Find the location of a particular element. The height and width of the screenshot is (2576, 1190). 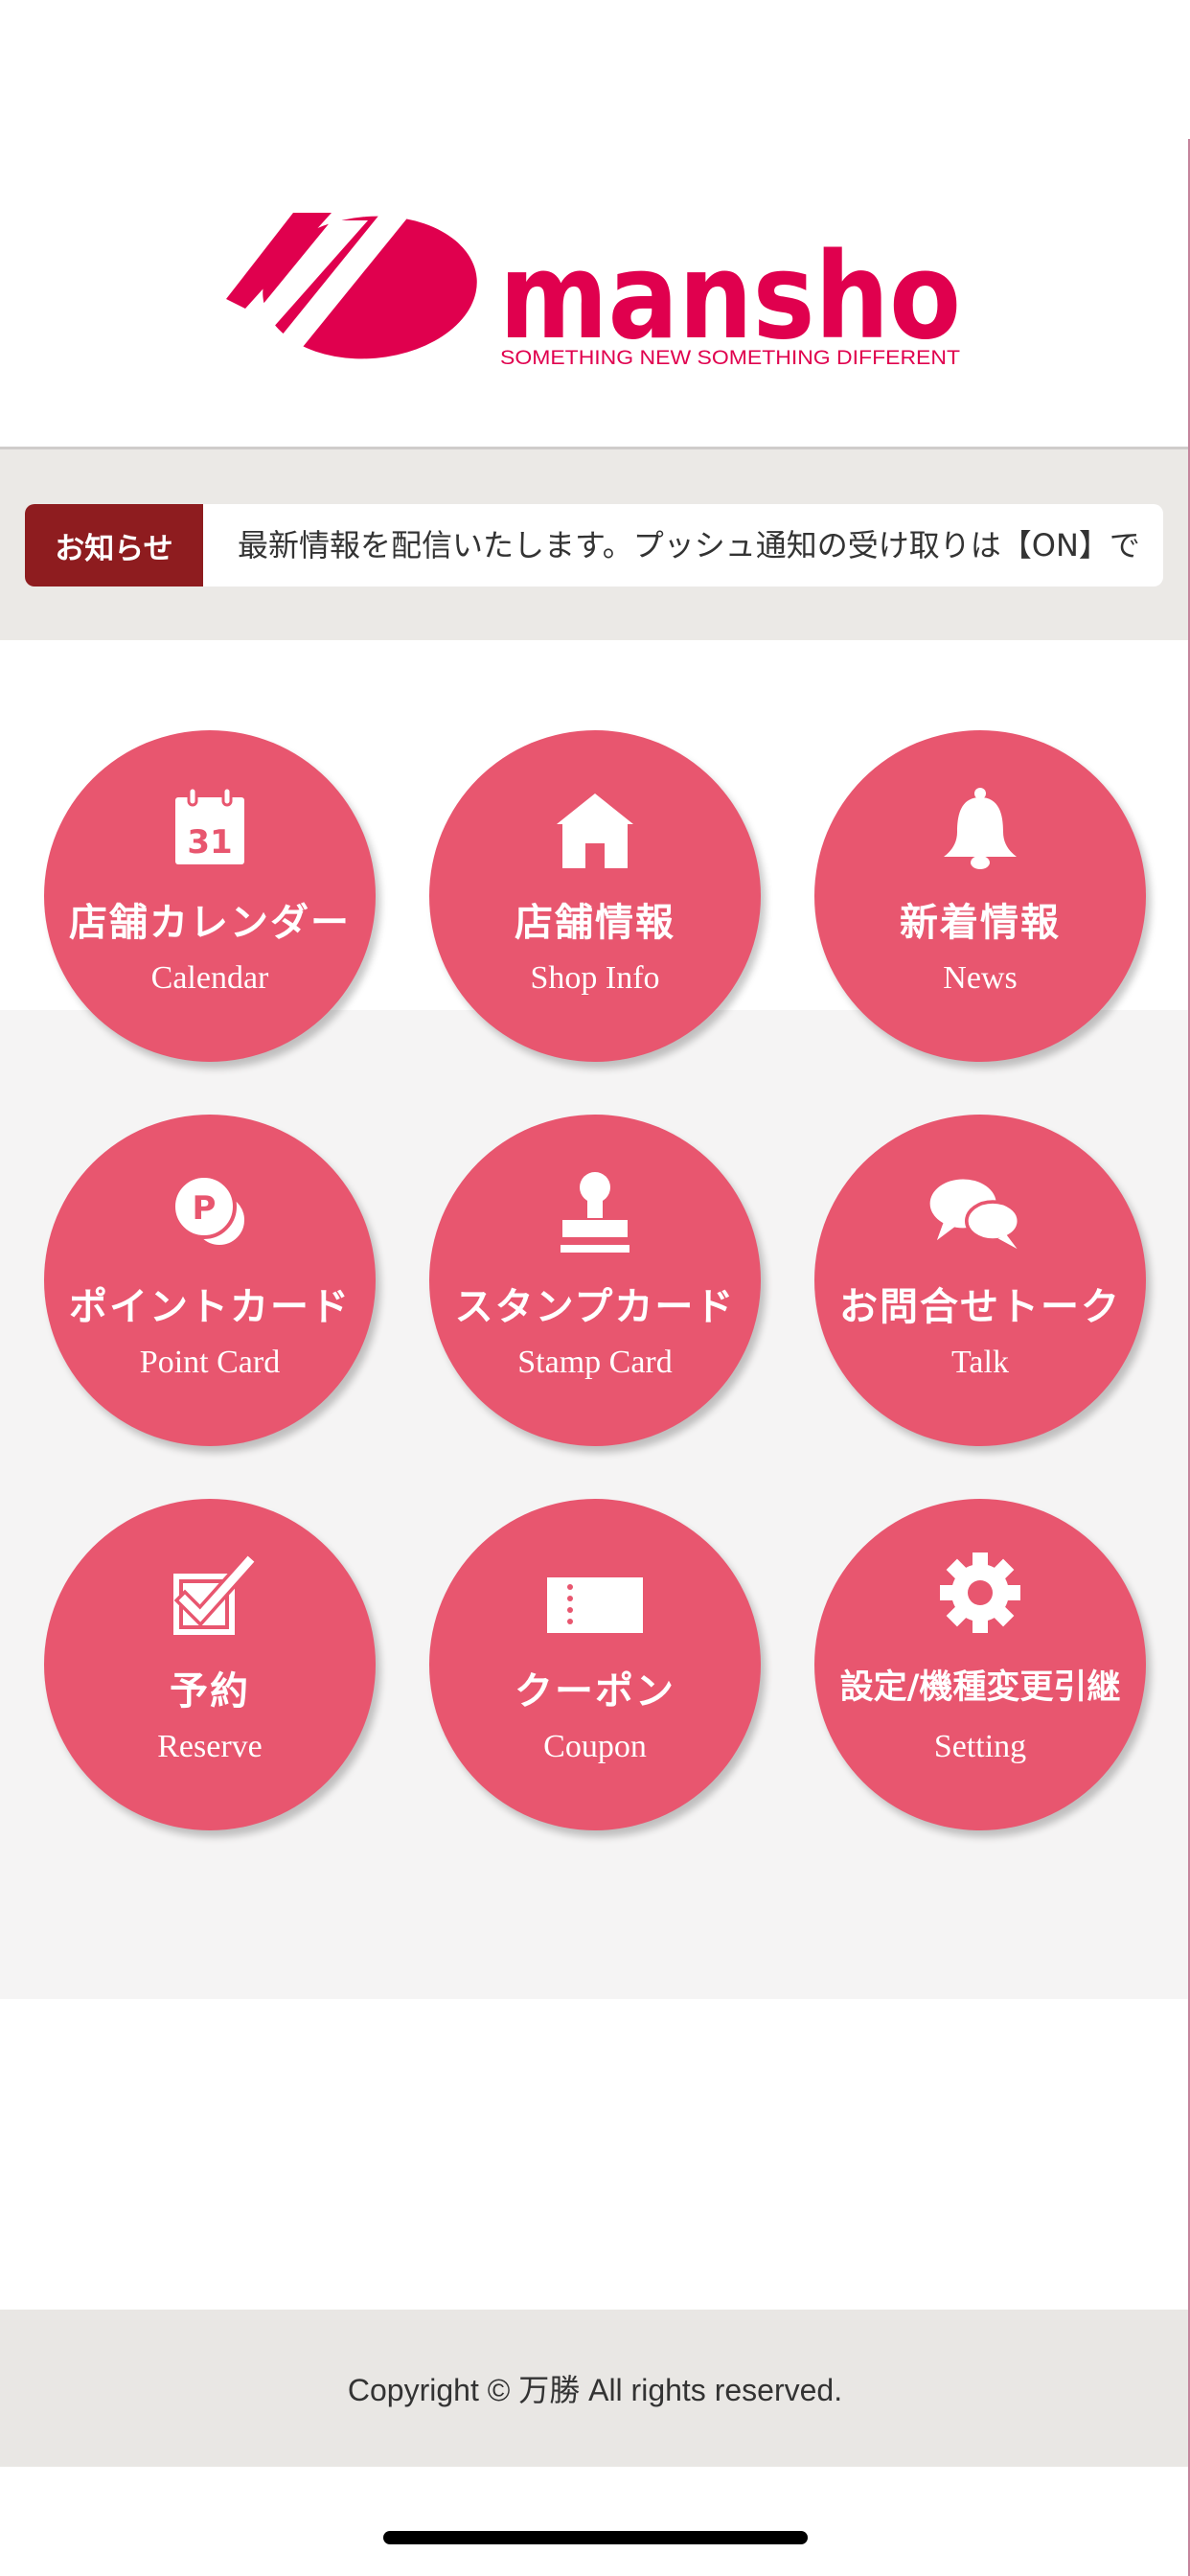

copyright-text: Copyright © 万勝 All rights reserved. is located at coordinates (595, 2390).